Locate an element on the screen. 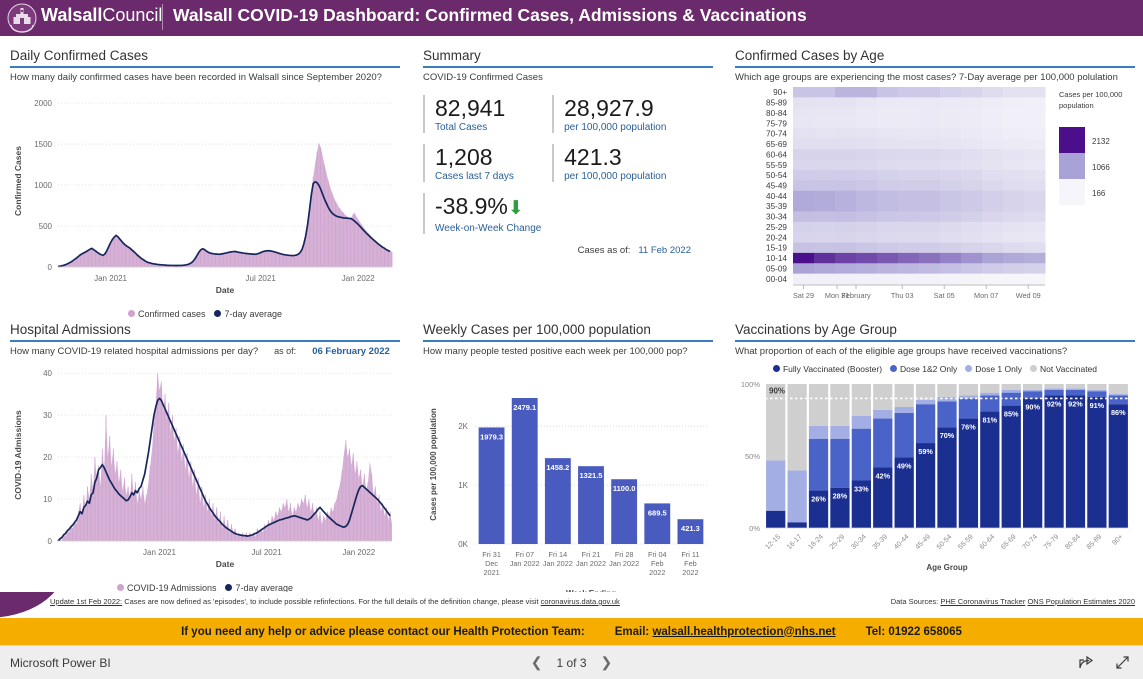 This screenshot has width=1143, height=679. hospital-admissions-title: Hospital Admissions is located at coordinates (70, 329).